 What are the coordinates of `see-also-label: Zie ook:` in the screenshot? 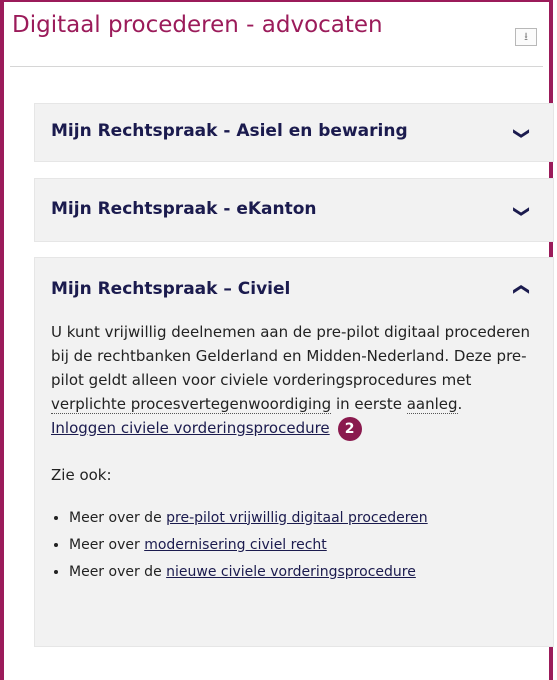 It's located at (81, 474).